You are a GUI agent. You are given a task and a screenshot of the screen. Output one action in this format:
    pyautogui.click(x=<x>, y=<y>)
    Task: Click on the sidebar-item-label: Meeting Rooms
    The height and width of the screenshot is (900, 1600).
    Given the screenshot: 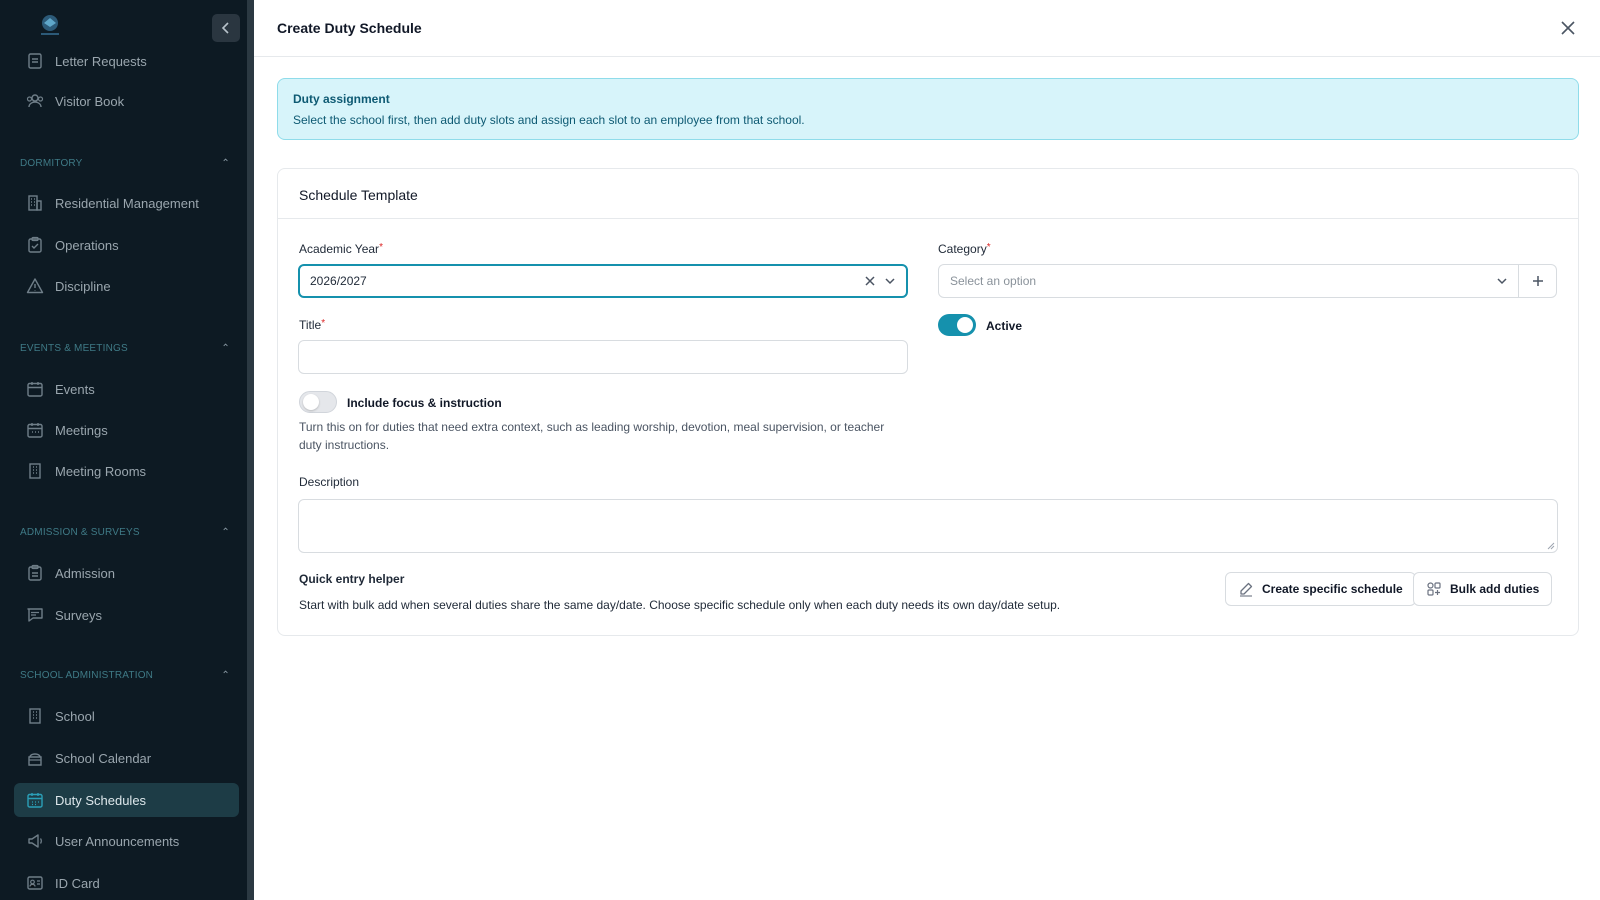 What is the action you would take?
    pyautogui.click(x=101, y=471)
    